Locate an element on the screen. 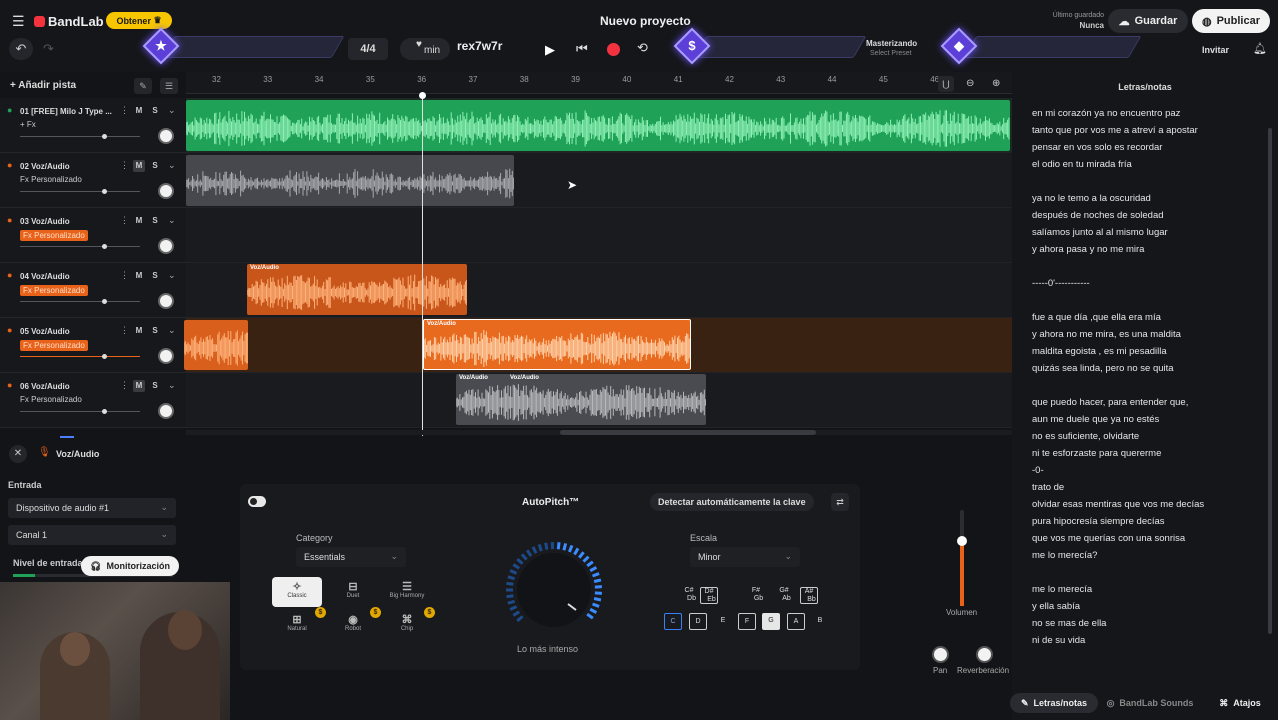  record-button is located at coordinates (613, 49).